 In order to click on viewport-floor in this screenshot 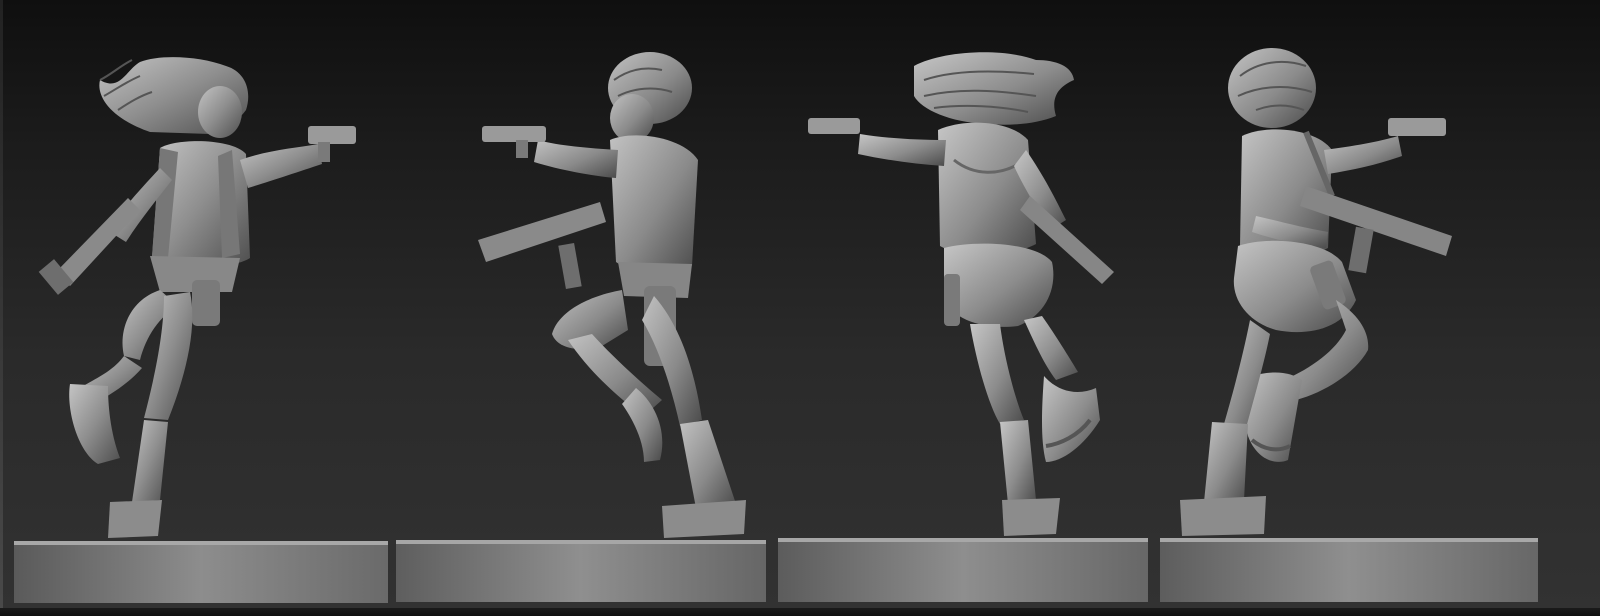, I will do `click(800, 612)`.